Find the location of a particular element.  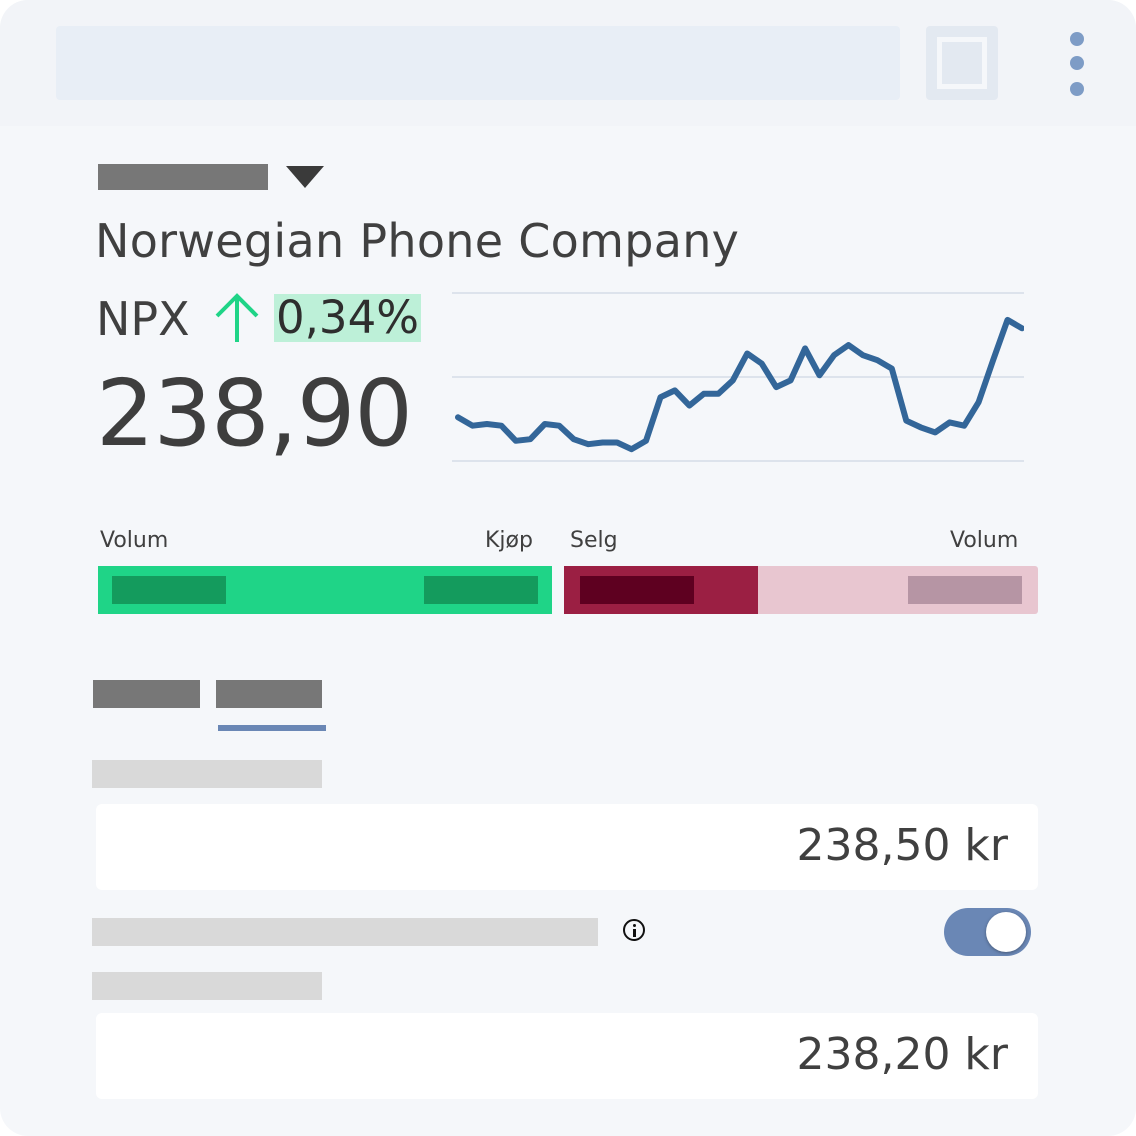

buy-label: Kjøp is located at coordinates (509, 540).